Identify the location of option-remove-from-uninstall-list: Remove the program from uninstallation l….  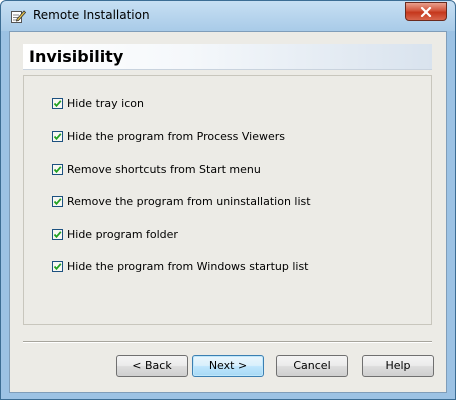
(181, 201).